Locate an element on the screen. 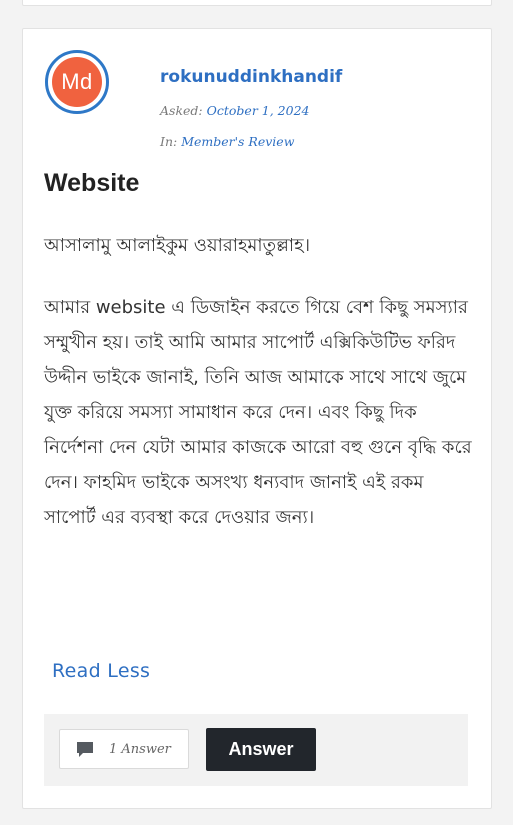 The height and width of the screenshot is (825, 513). category-meta: In: Member's Review is located at coordinates (227, 141).